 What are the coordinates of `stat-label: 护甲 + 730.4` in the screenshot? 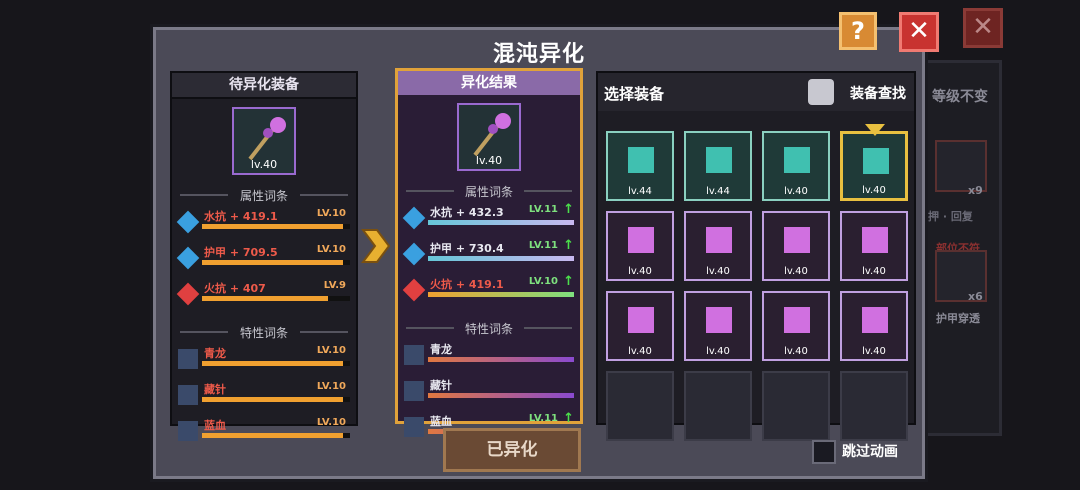 It's located at (467, 248).